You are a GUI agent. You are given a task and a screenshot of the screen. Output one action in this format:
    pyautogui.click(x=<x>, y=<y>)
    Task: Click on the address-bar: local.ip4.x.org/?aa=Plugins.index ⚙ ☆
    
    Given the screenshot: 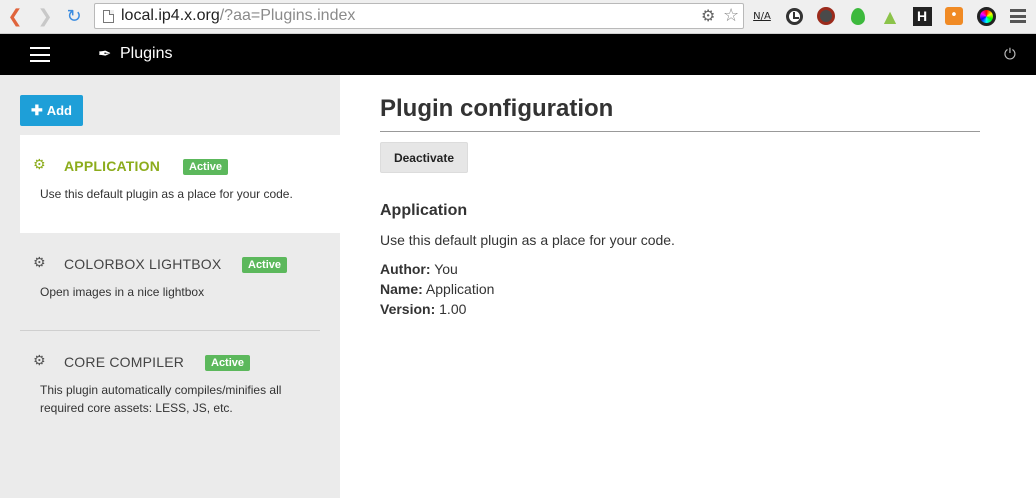 What is the action you would take?
    pyautogui.click(x=419, y=16)
    